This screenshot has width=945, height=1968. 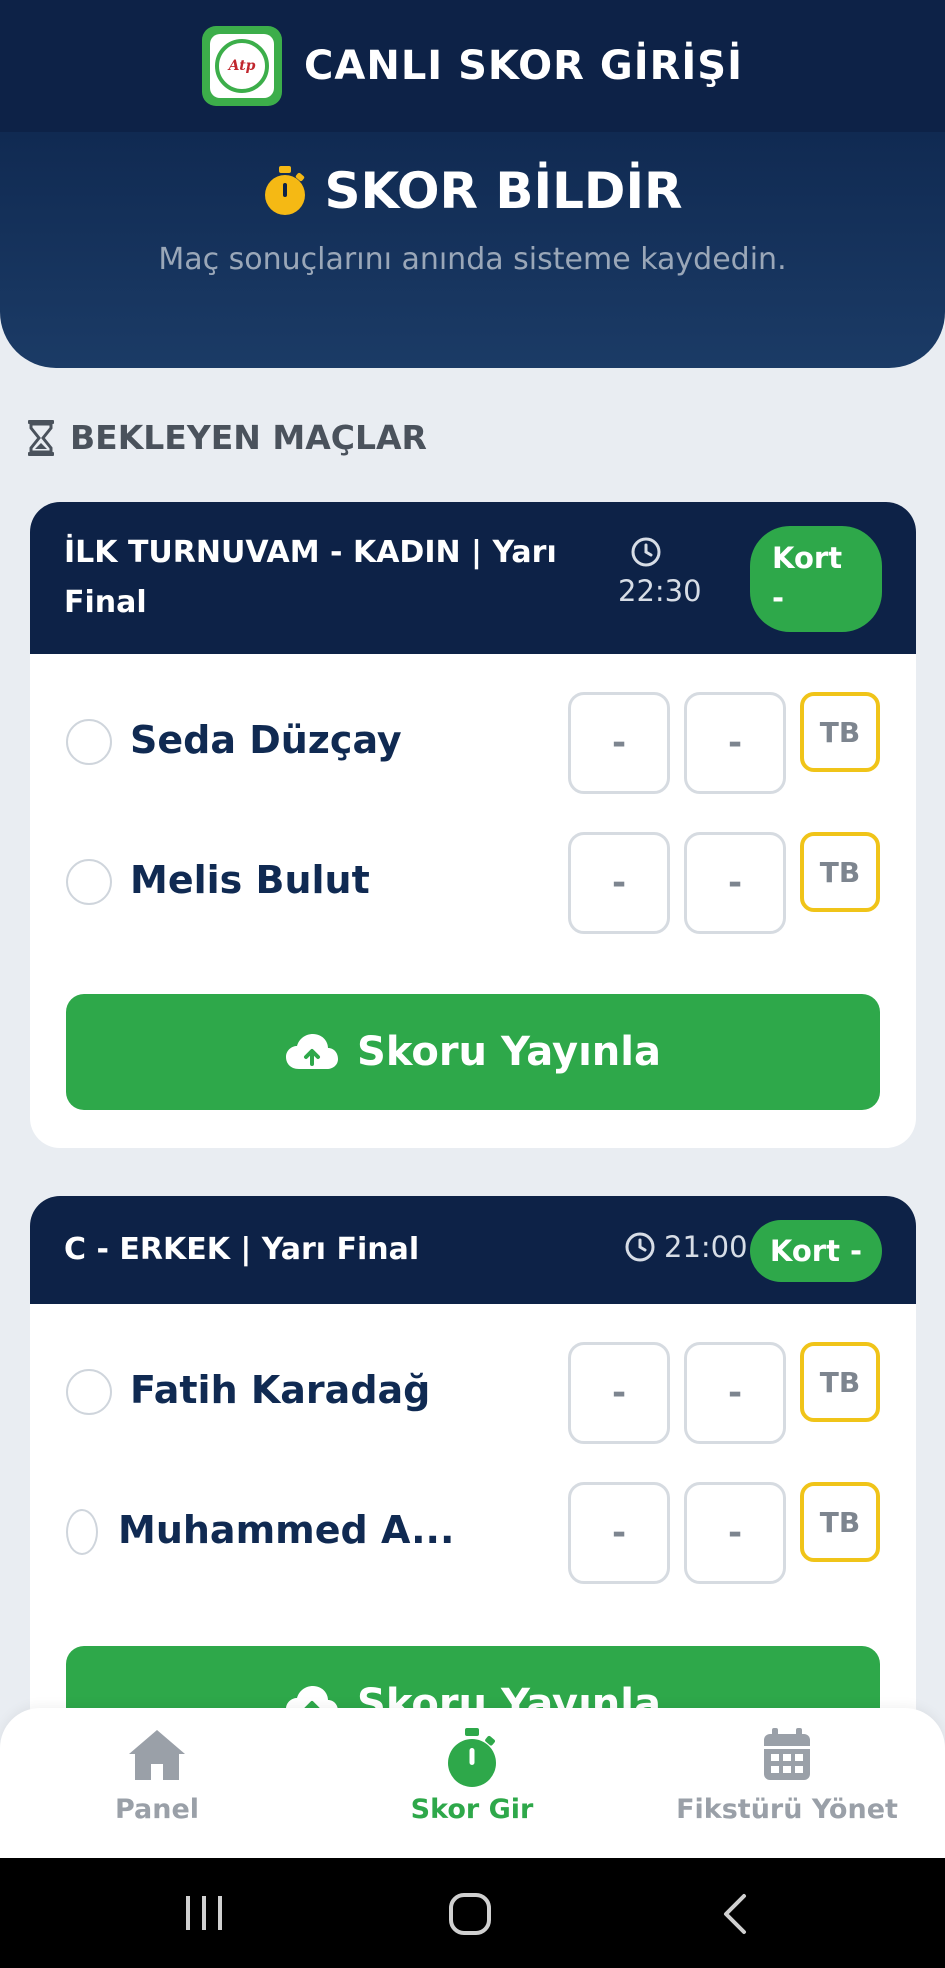 I want to click on match-header: C - ERKEK | Yarı Final 21:00 Kort -, so click(x=473, y=1250).